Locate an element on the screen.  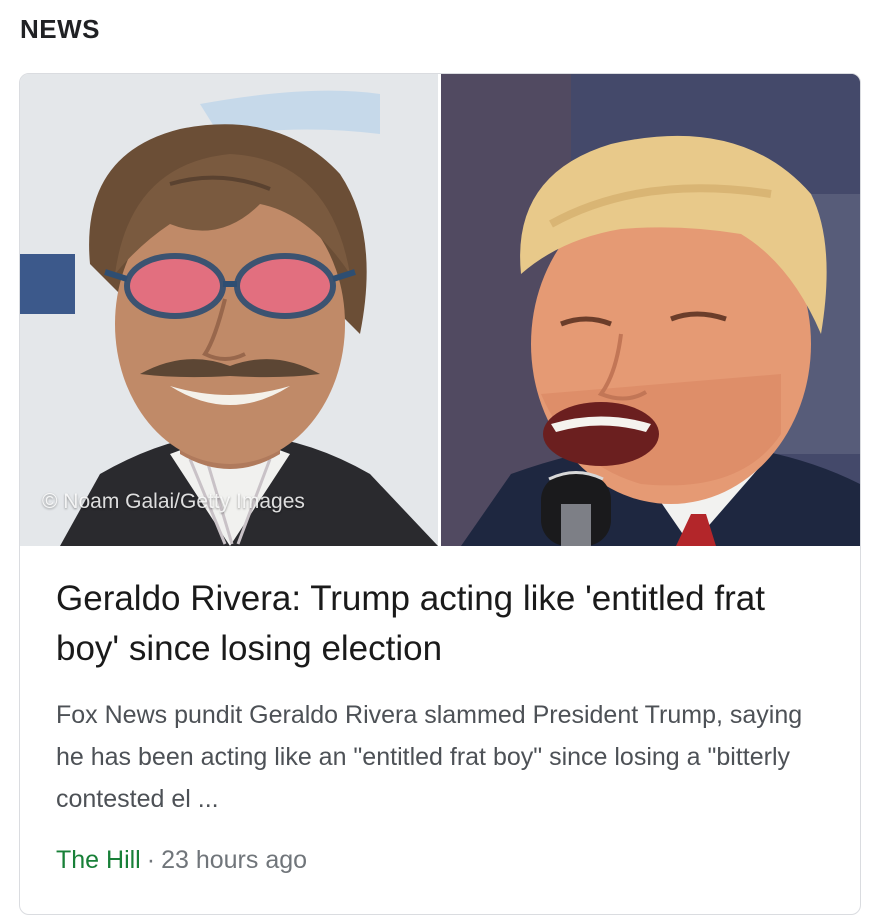
article-source: The Hill is located at coordinates (98, 860).